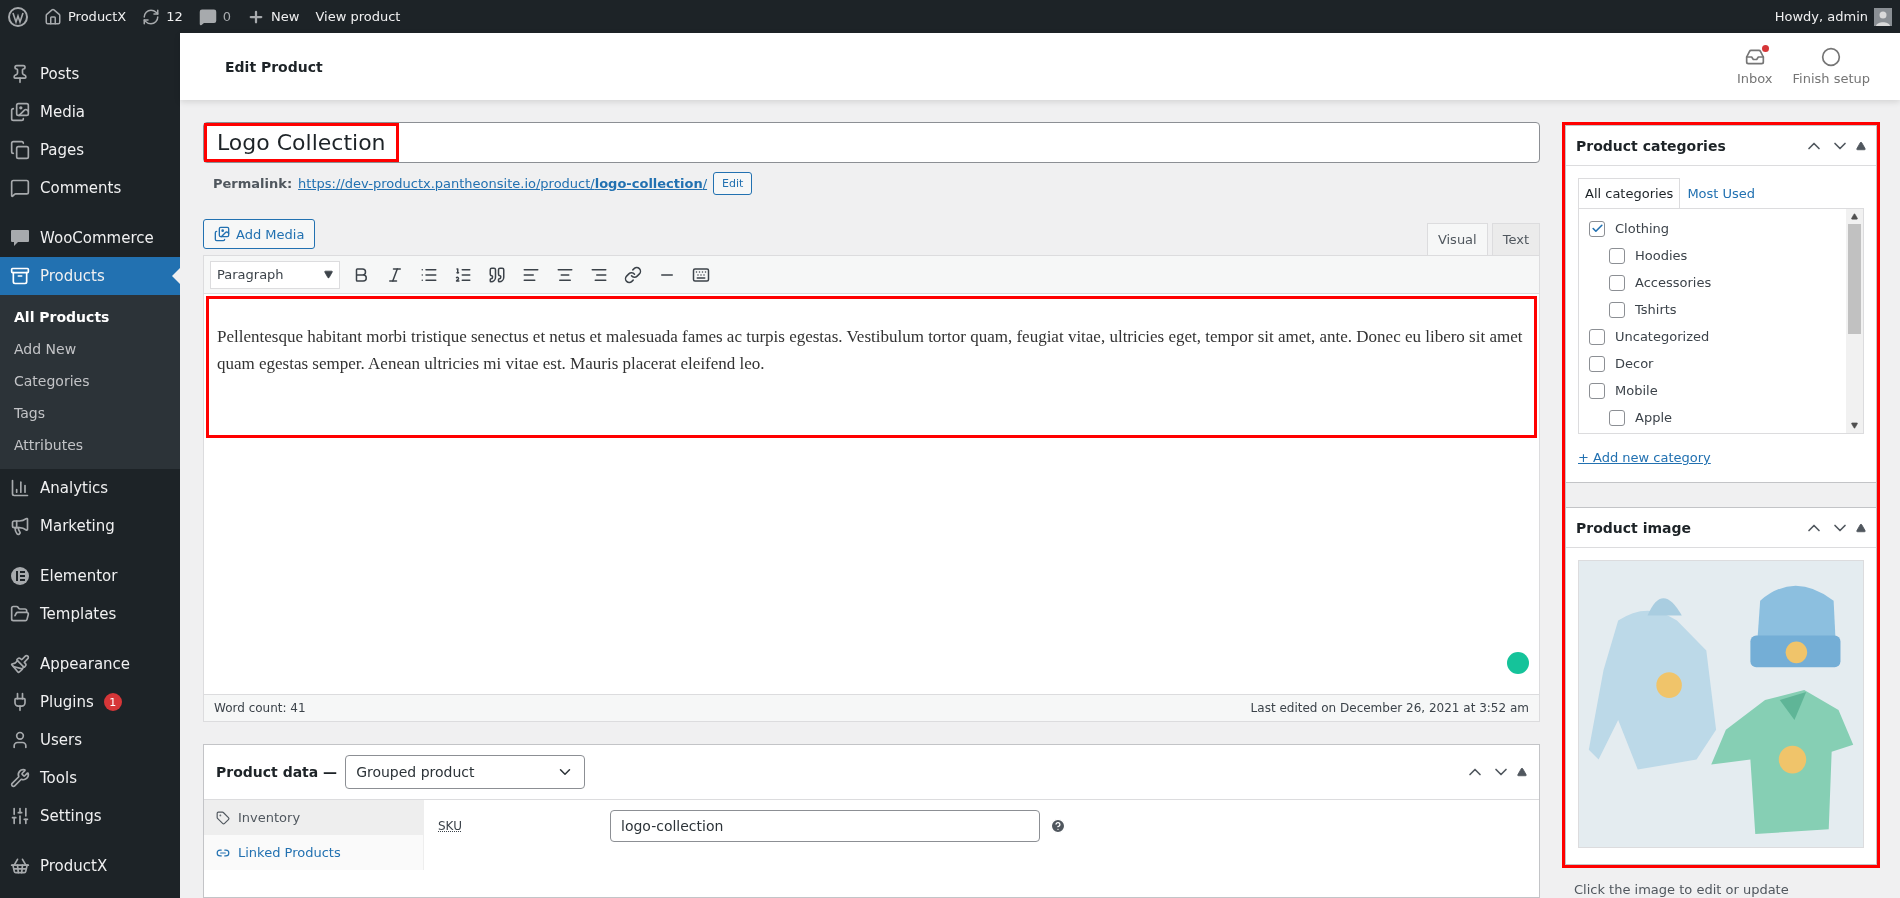 Image resolution: width=1900 pixels, height=898 pixels. Describe the element at coordinates (90, 445) in the screenshot. I see `submenu-item: Attributes` at that location.